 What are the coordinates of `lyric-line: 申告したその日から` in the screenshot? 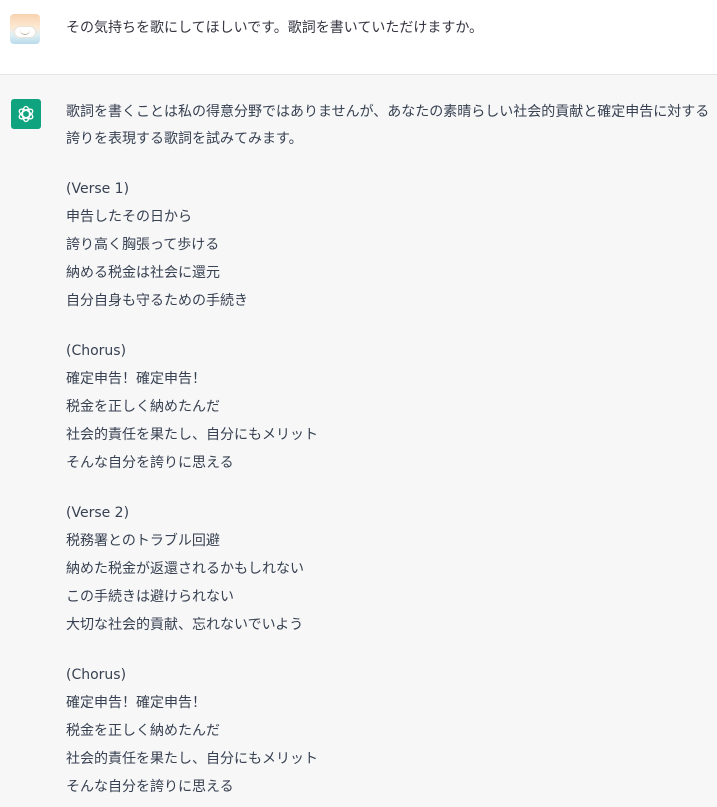 It's located at (129, 217).